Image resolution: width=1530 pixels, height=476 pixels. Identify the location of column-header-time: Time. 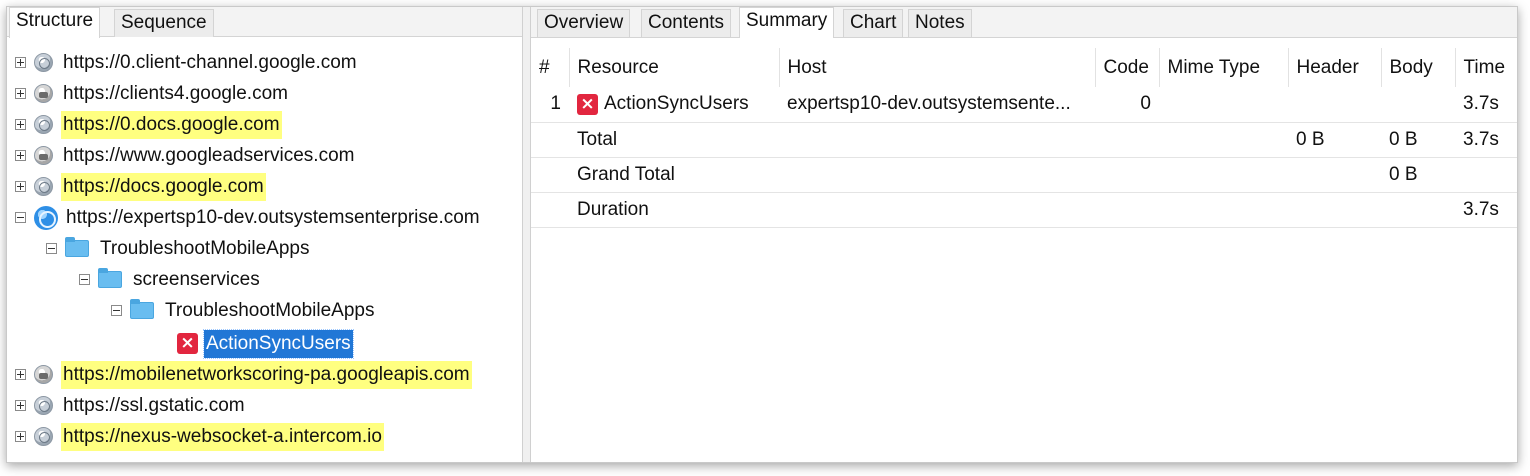
(1486, 67).